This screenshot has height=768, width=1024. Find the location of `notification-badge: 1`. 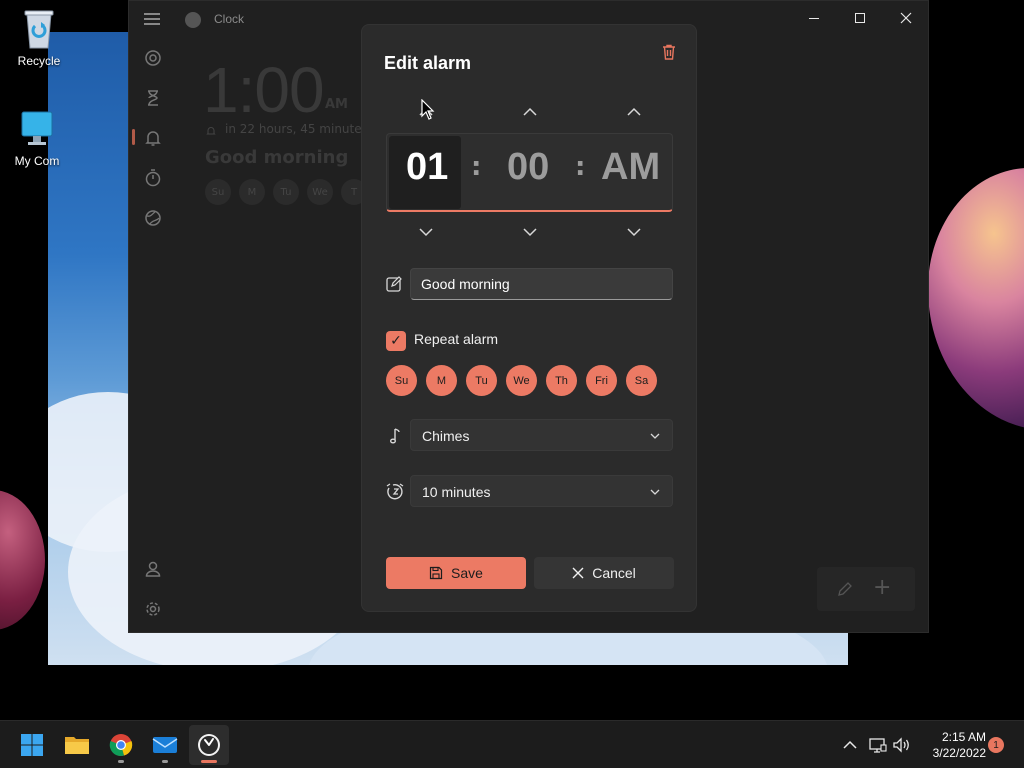

notification-badge: 1 is located at coordinates (996, 745).